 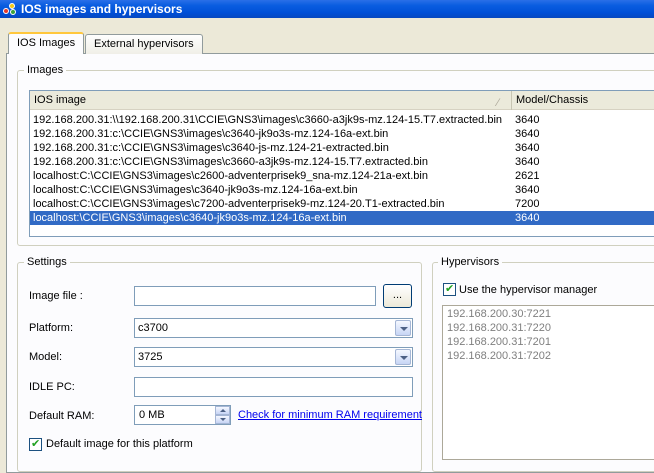 What do you see at coordinates (35, 444) in the screenshot?
I see `default-image-checkbox` at bounding box center [35, 444].